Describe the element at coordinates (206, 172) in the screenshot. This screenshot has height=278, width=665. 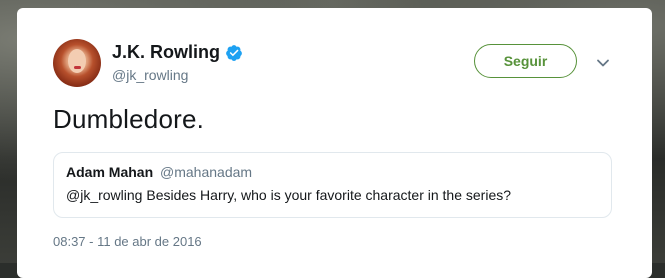
I see `quoted-author-handle: @mahanadam` at that location.